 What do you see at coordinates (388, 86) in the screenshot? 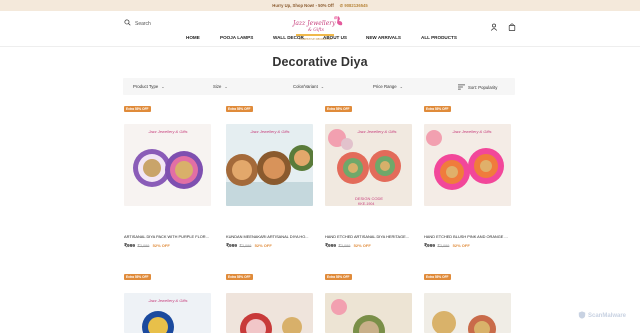
I see `filter-price-range: Price Range ⌄` at bounding box center [388, 86].